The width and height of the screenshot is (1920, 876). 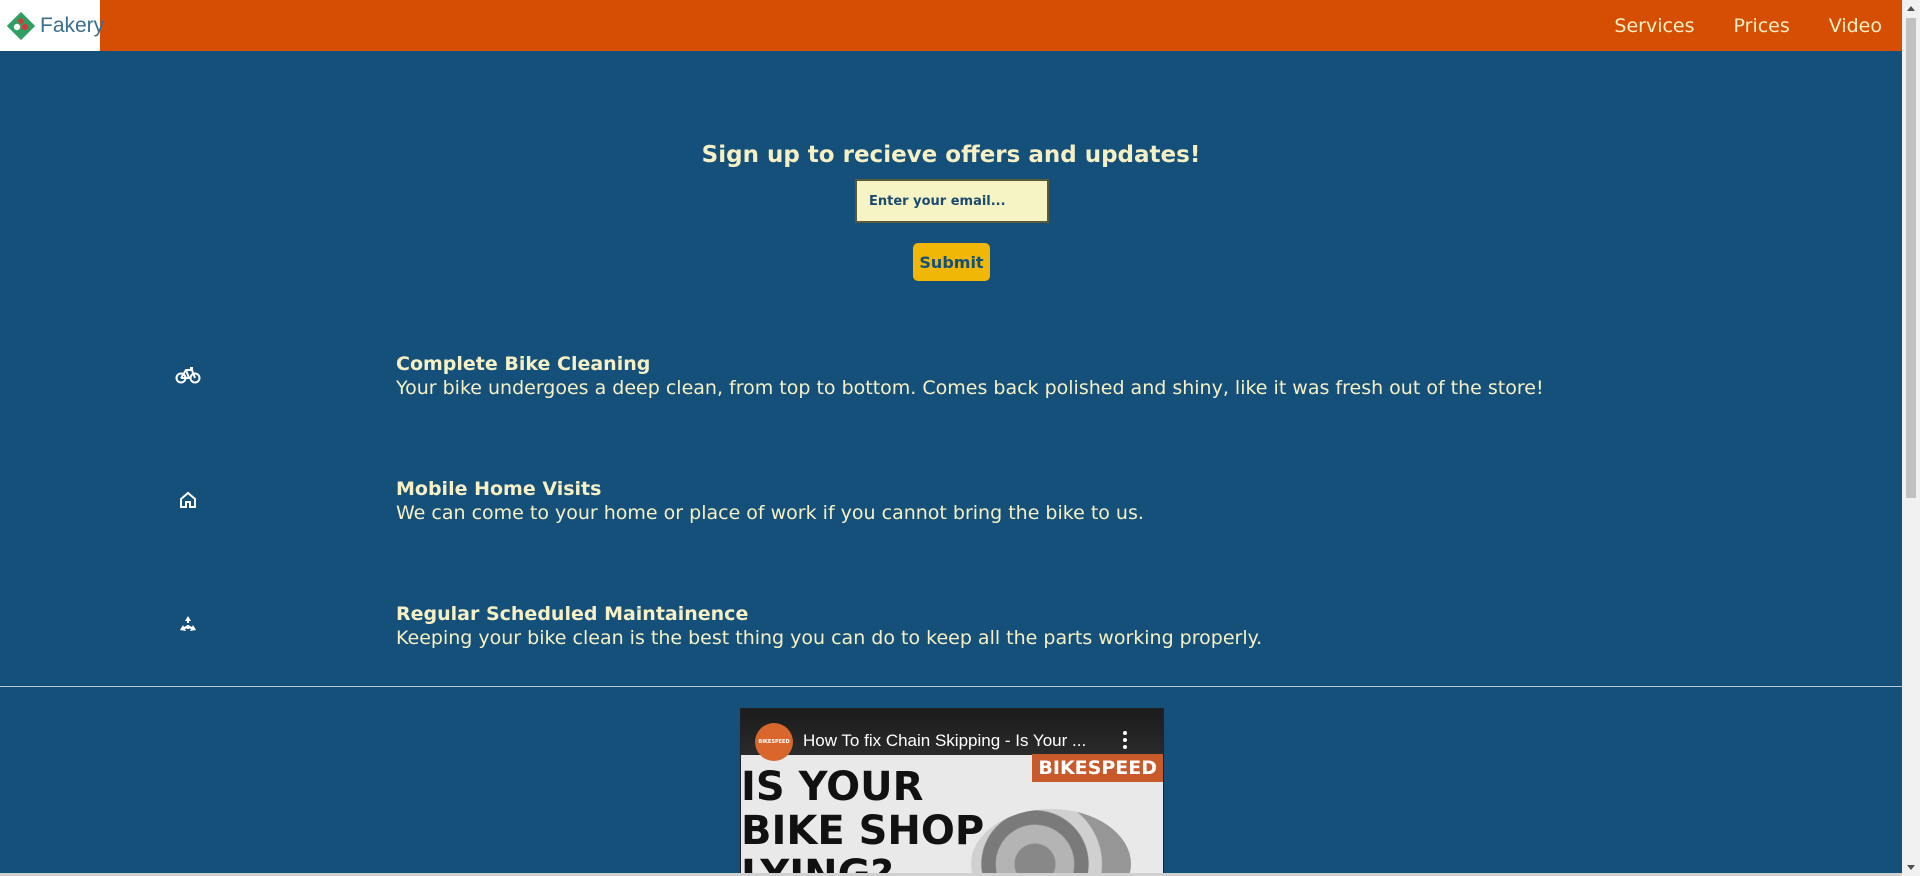 I want to click on email-input, so click(x=952, y=201).